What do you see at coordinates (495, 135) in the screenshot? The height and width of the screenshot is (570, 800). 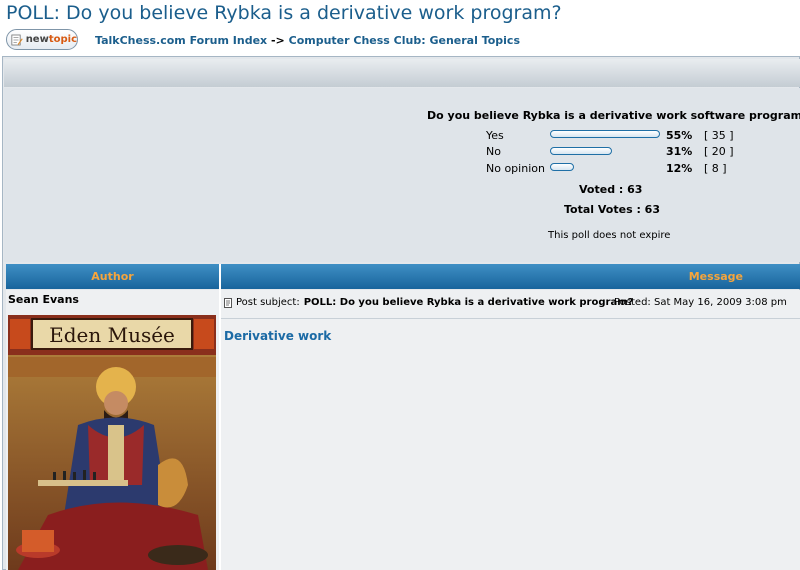 I see `poll-option-label: Yes` at bounding box center [495, 135].